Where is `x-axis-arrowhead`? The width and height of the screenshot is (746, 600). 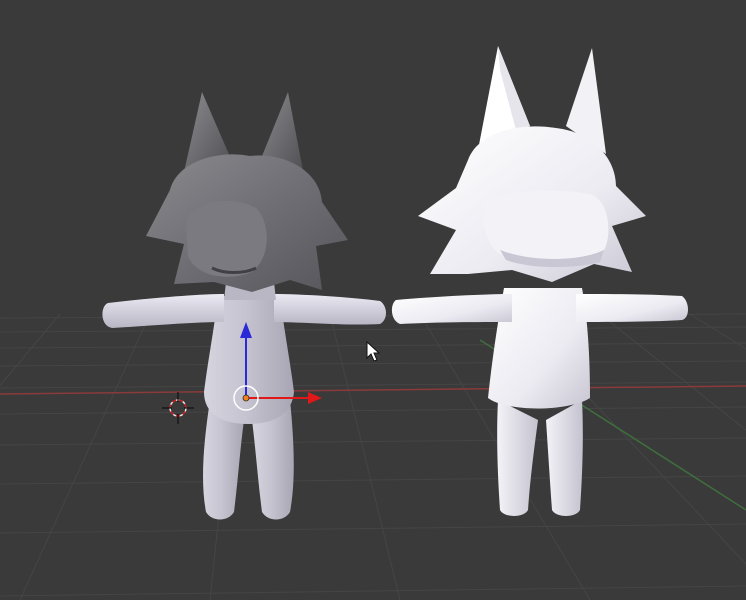
x-axis-arrowhead is located at coordinates (315, 398).